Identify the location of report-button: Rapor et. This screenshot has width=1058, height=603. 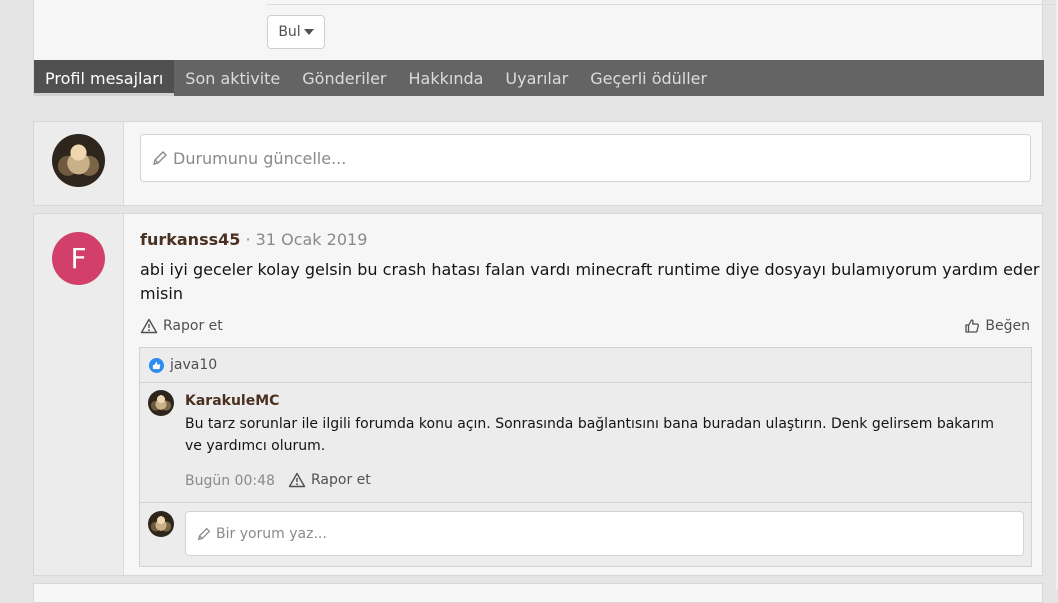
(181, 326).